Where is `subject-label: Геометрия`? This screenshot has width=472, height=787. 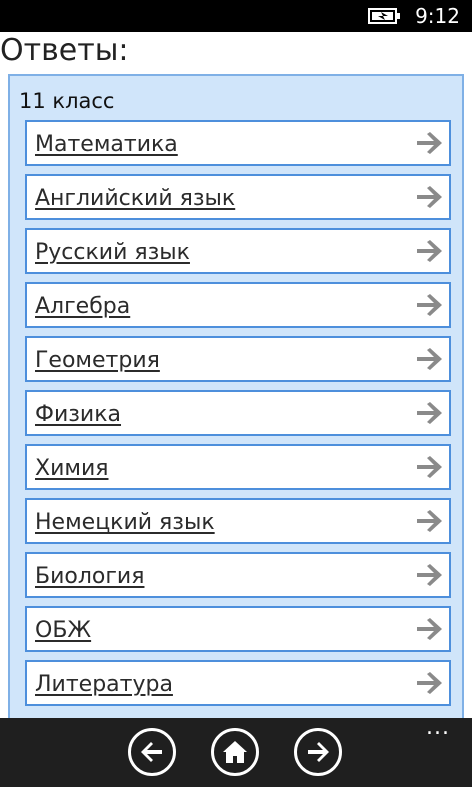 subject-label: Геометрия is located at coordinates (97, 361).